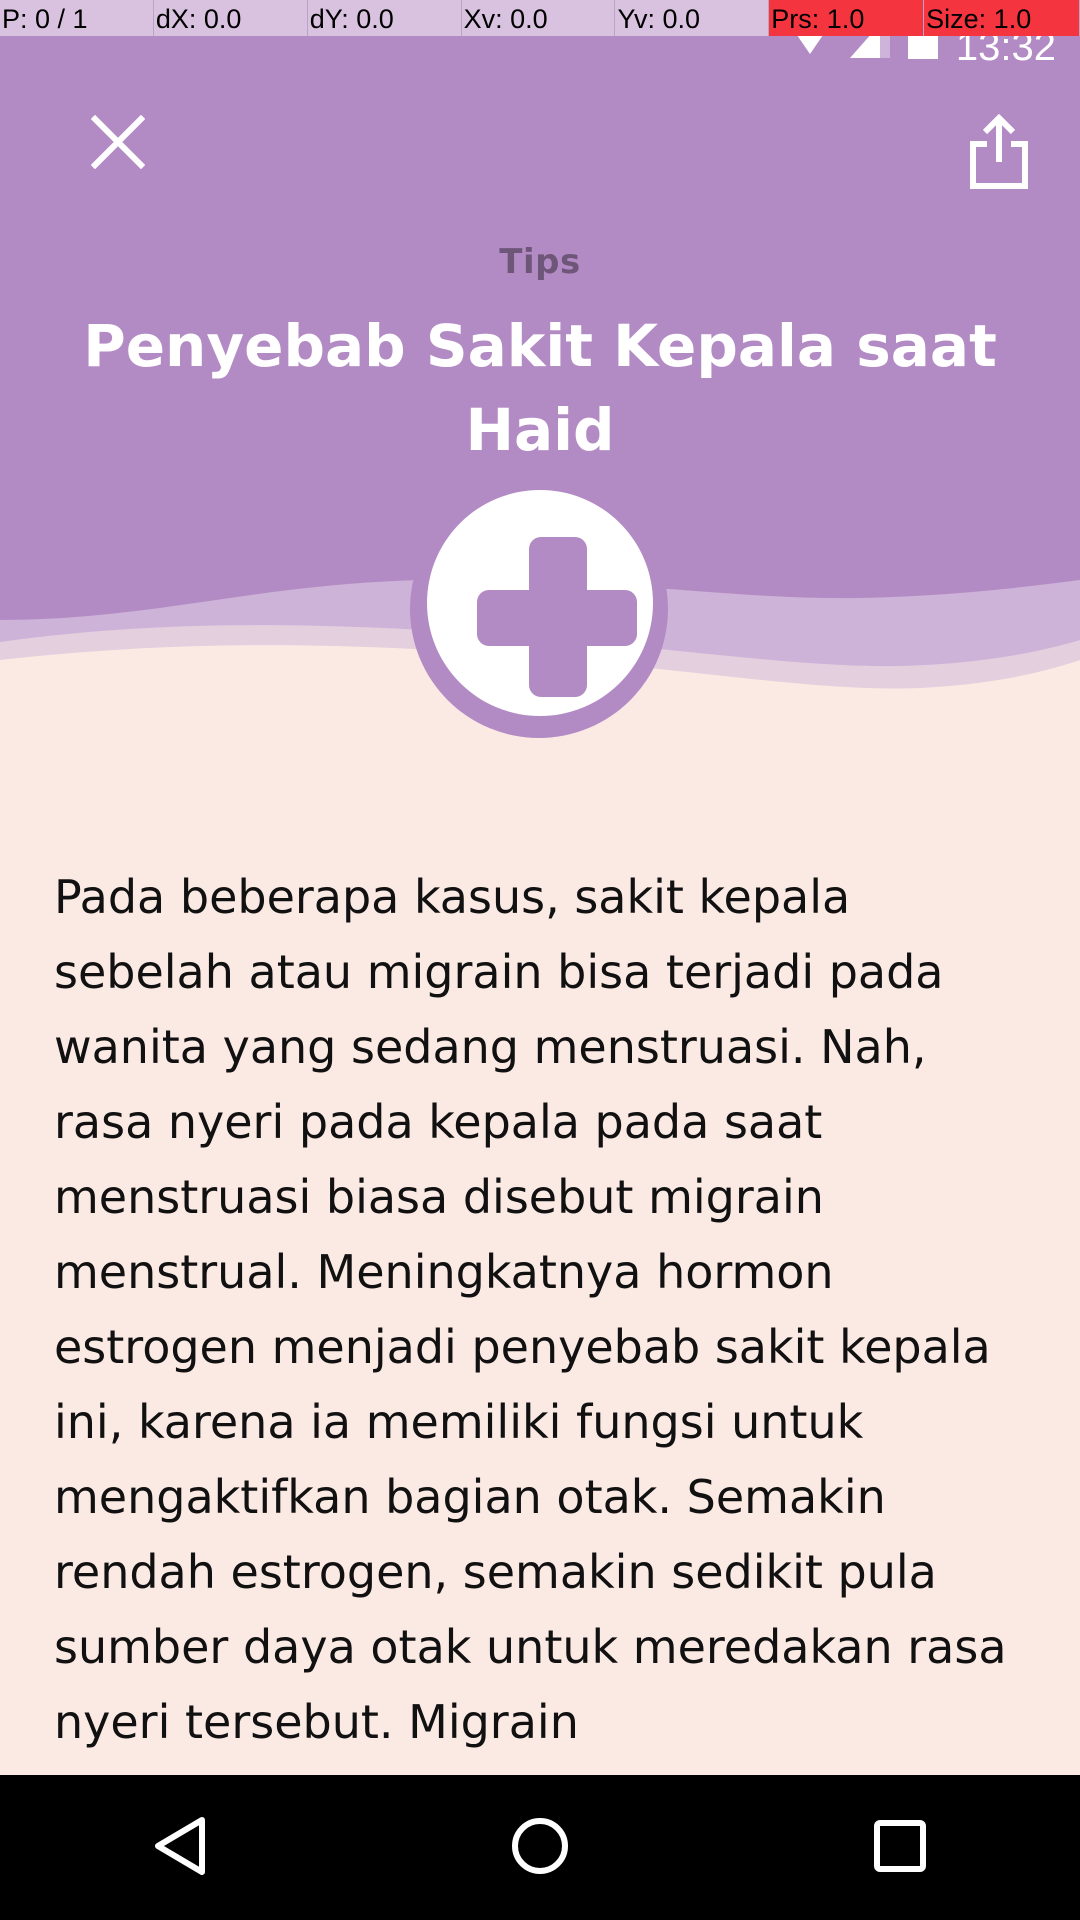  Describe the element at coordinates (230, 18) in the screenshot. I see `debug-dx: dX: 0.0` at that location.